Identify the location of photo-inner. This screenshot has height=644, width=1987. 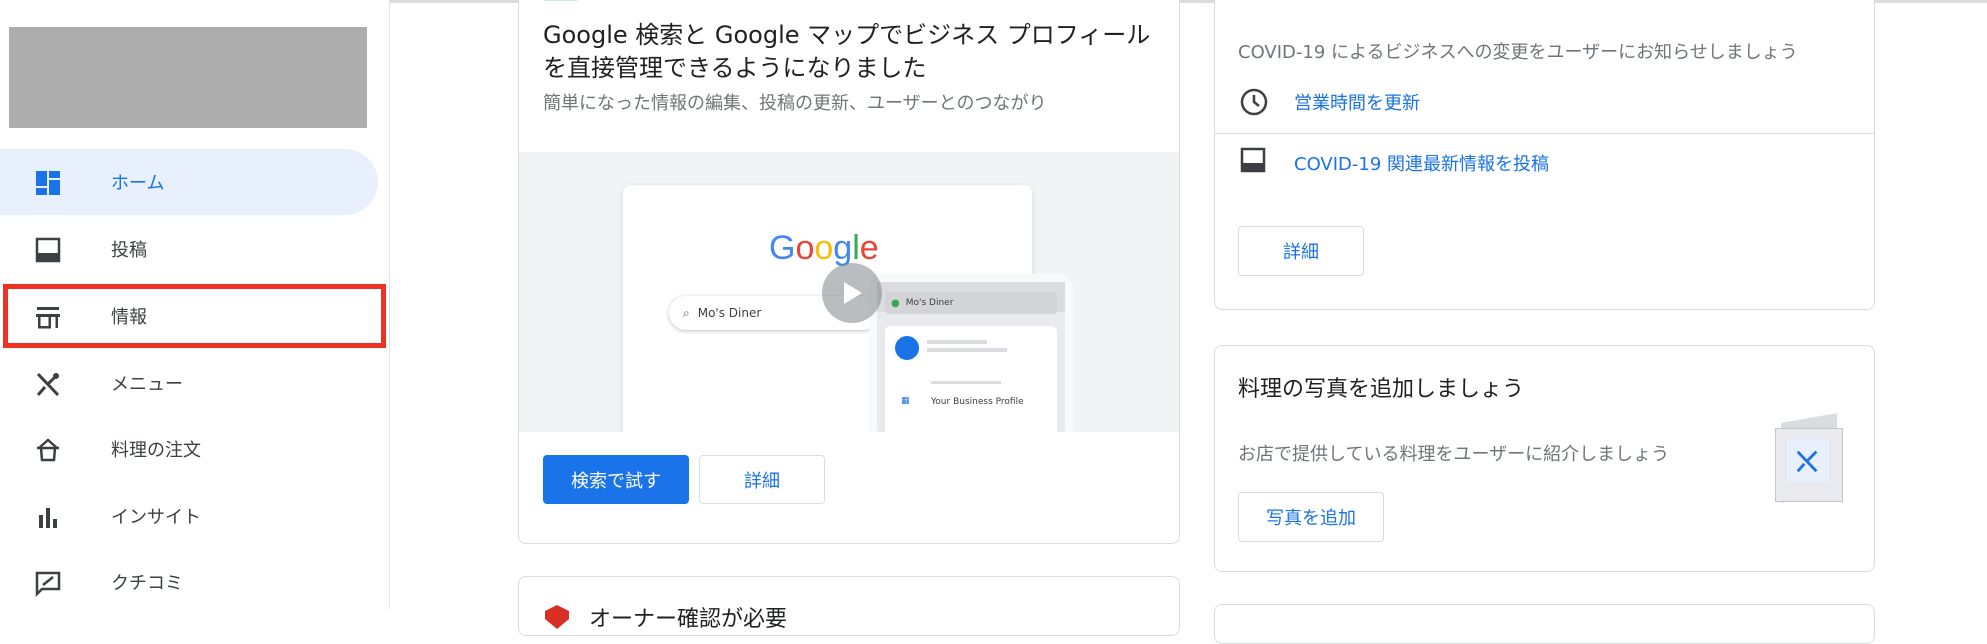
(1808, 461).